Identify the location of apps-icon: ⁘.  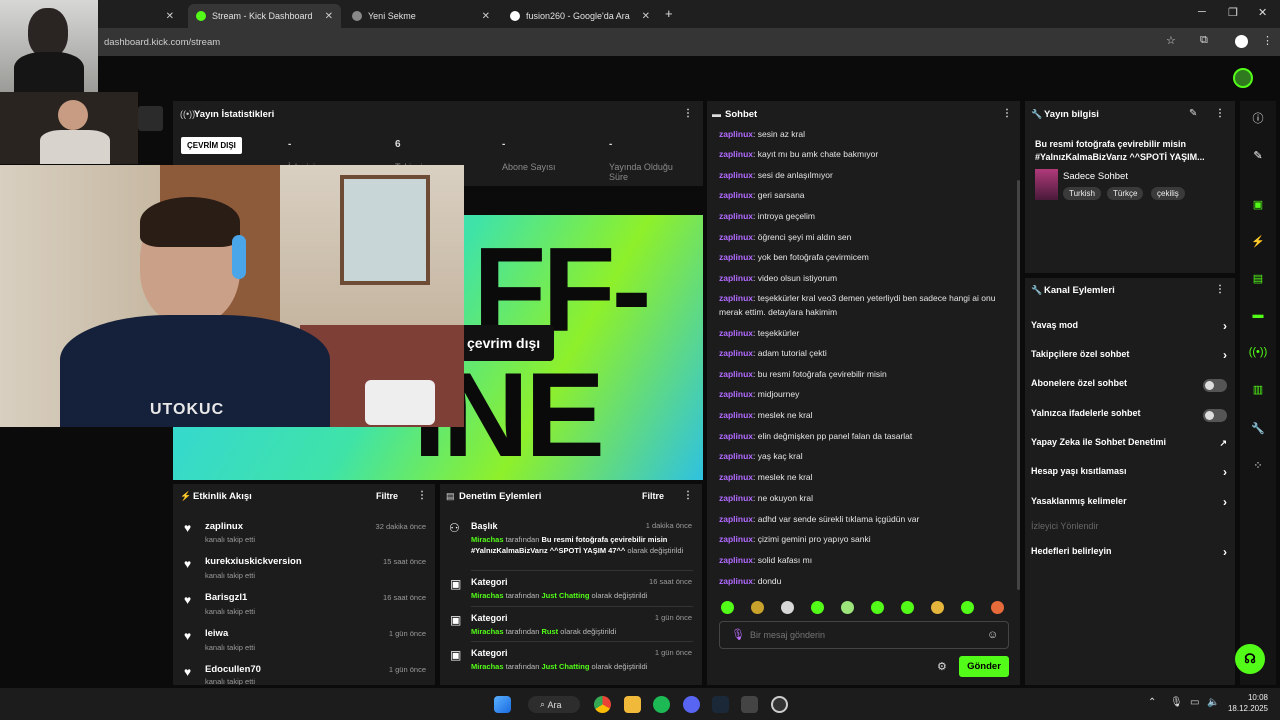
(1258, 465).